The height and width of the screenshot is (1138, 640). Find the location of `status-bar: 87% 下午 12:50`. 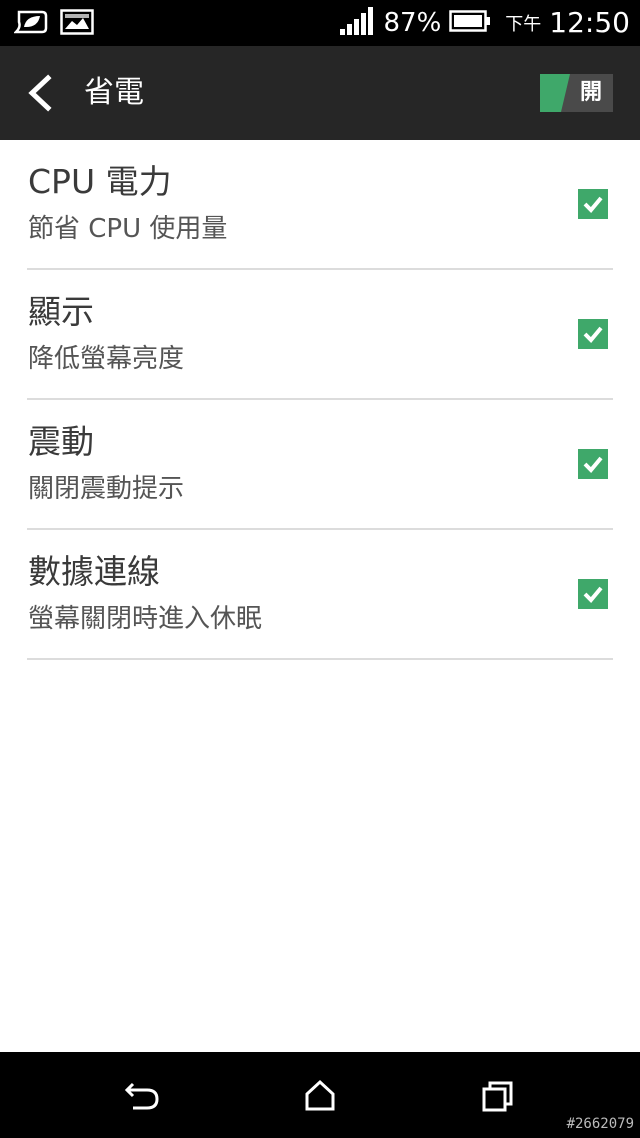

status-bar: 87% 下午 12:50 is located at coordinates (320, 23).